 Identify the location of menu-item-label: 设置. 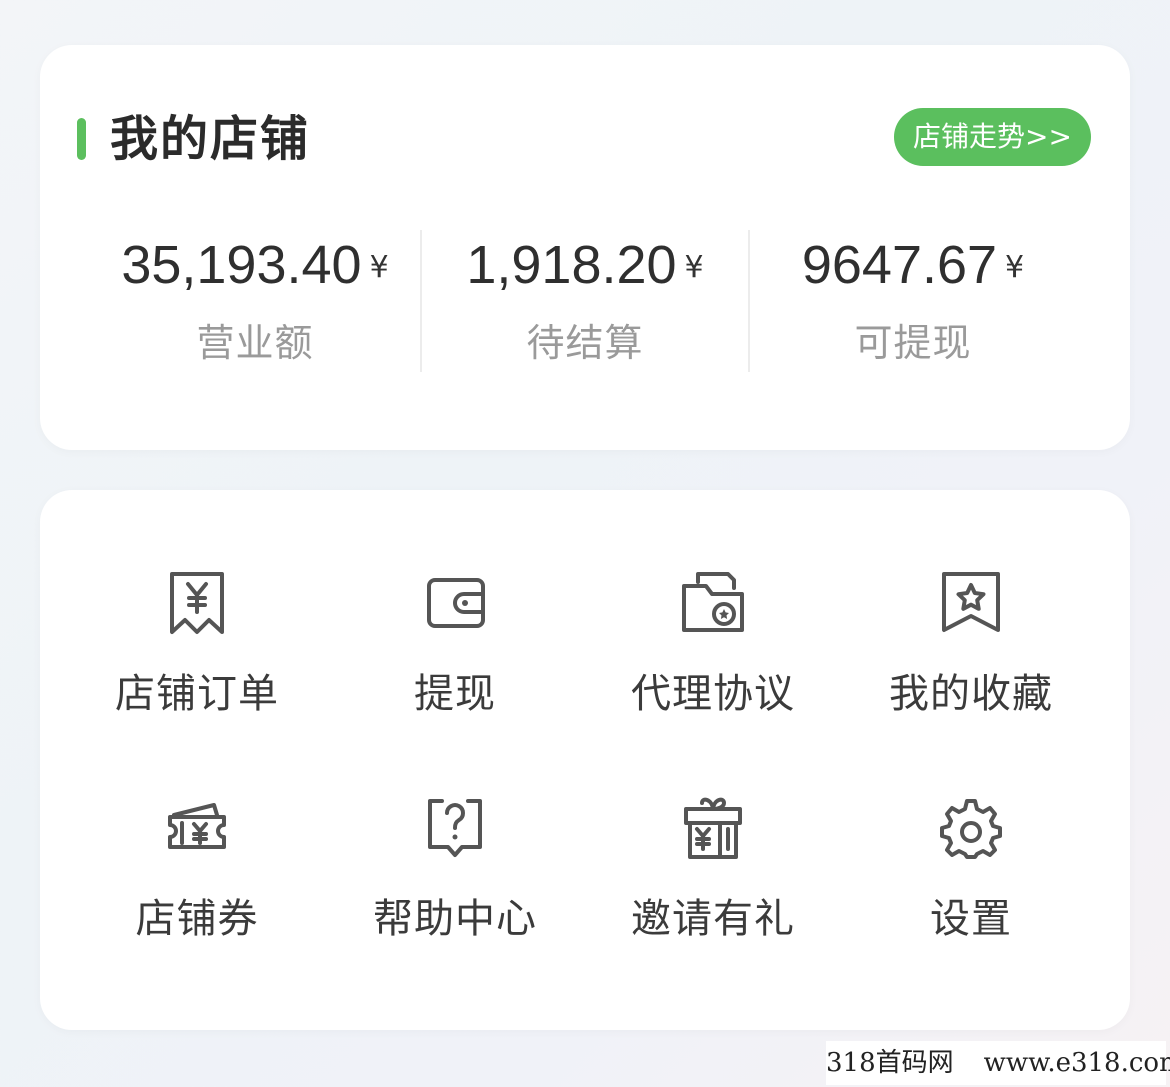
(971, 919).